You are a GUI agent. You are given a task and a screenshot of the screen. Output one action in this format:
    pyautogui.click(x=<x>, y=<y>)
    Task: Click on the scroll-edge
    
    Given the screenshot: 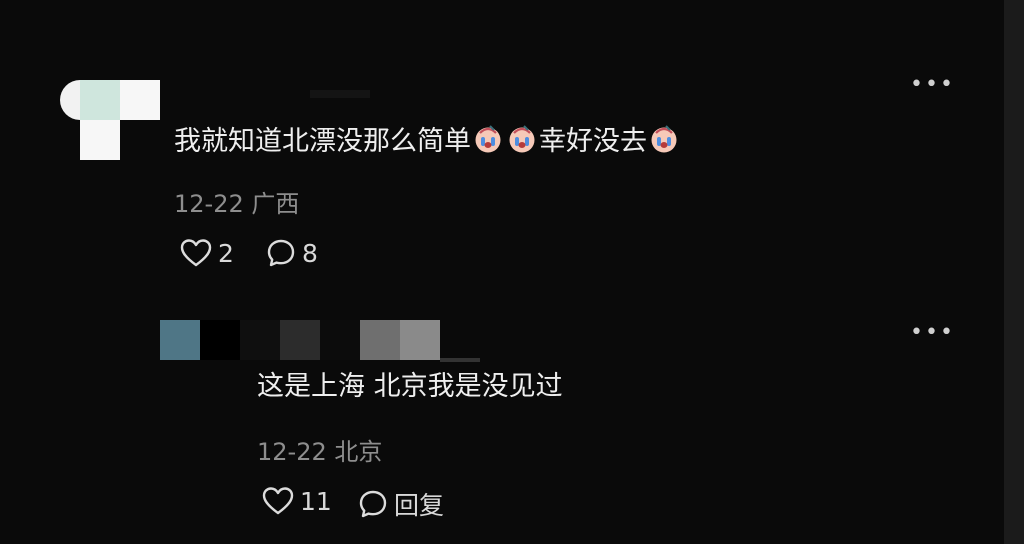 What is the action you would take?
    pyautogui.click(x=1014, y=272)
    